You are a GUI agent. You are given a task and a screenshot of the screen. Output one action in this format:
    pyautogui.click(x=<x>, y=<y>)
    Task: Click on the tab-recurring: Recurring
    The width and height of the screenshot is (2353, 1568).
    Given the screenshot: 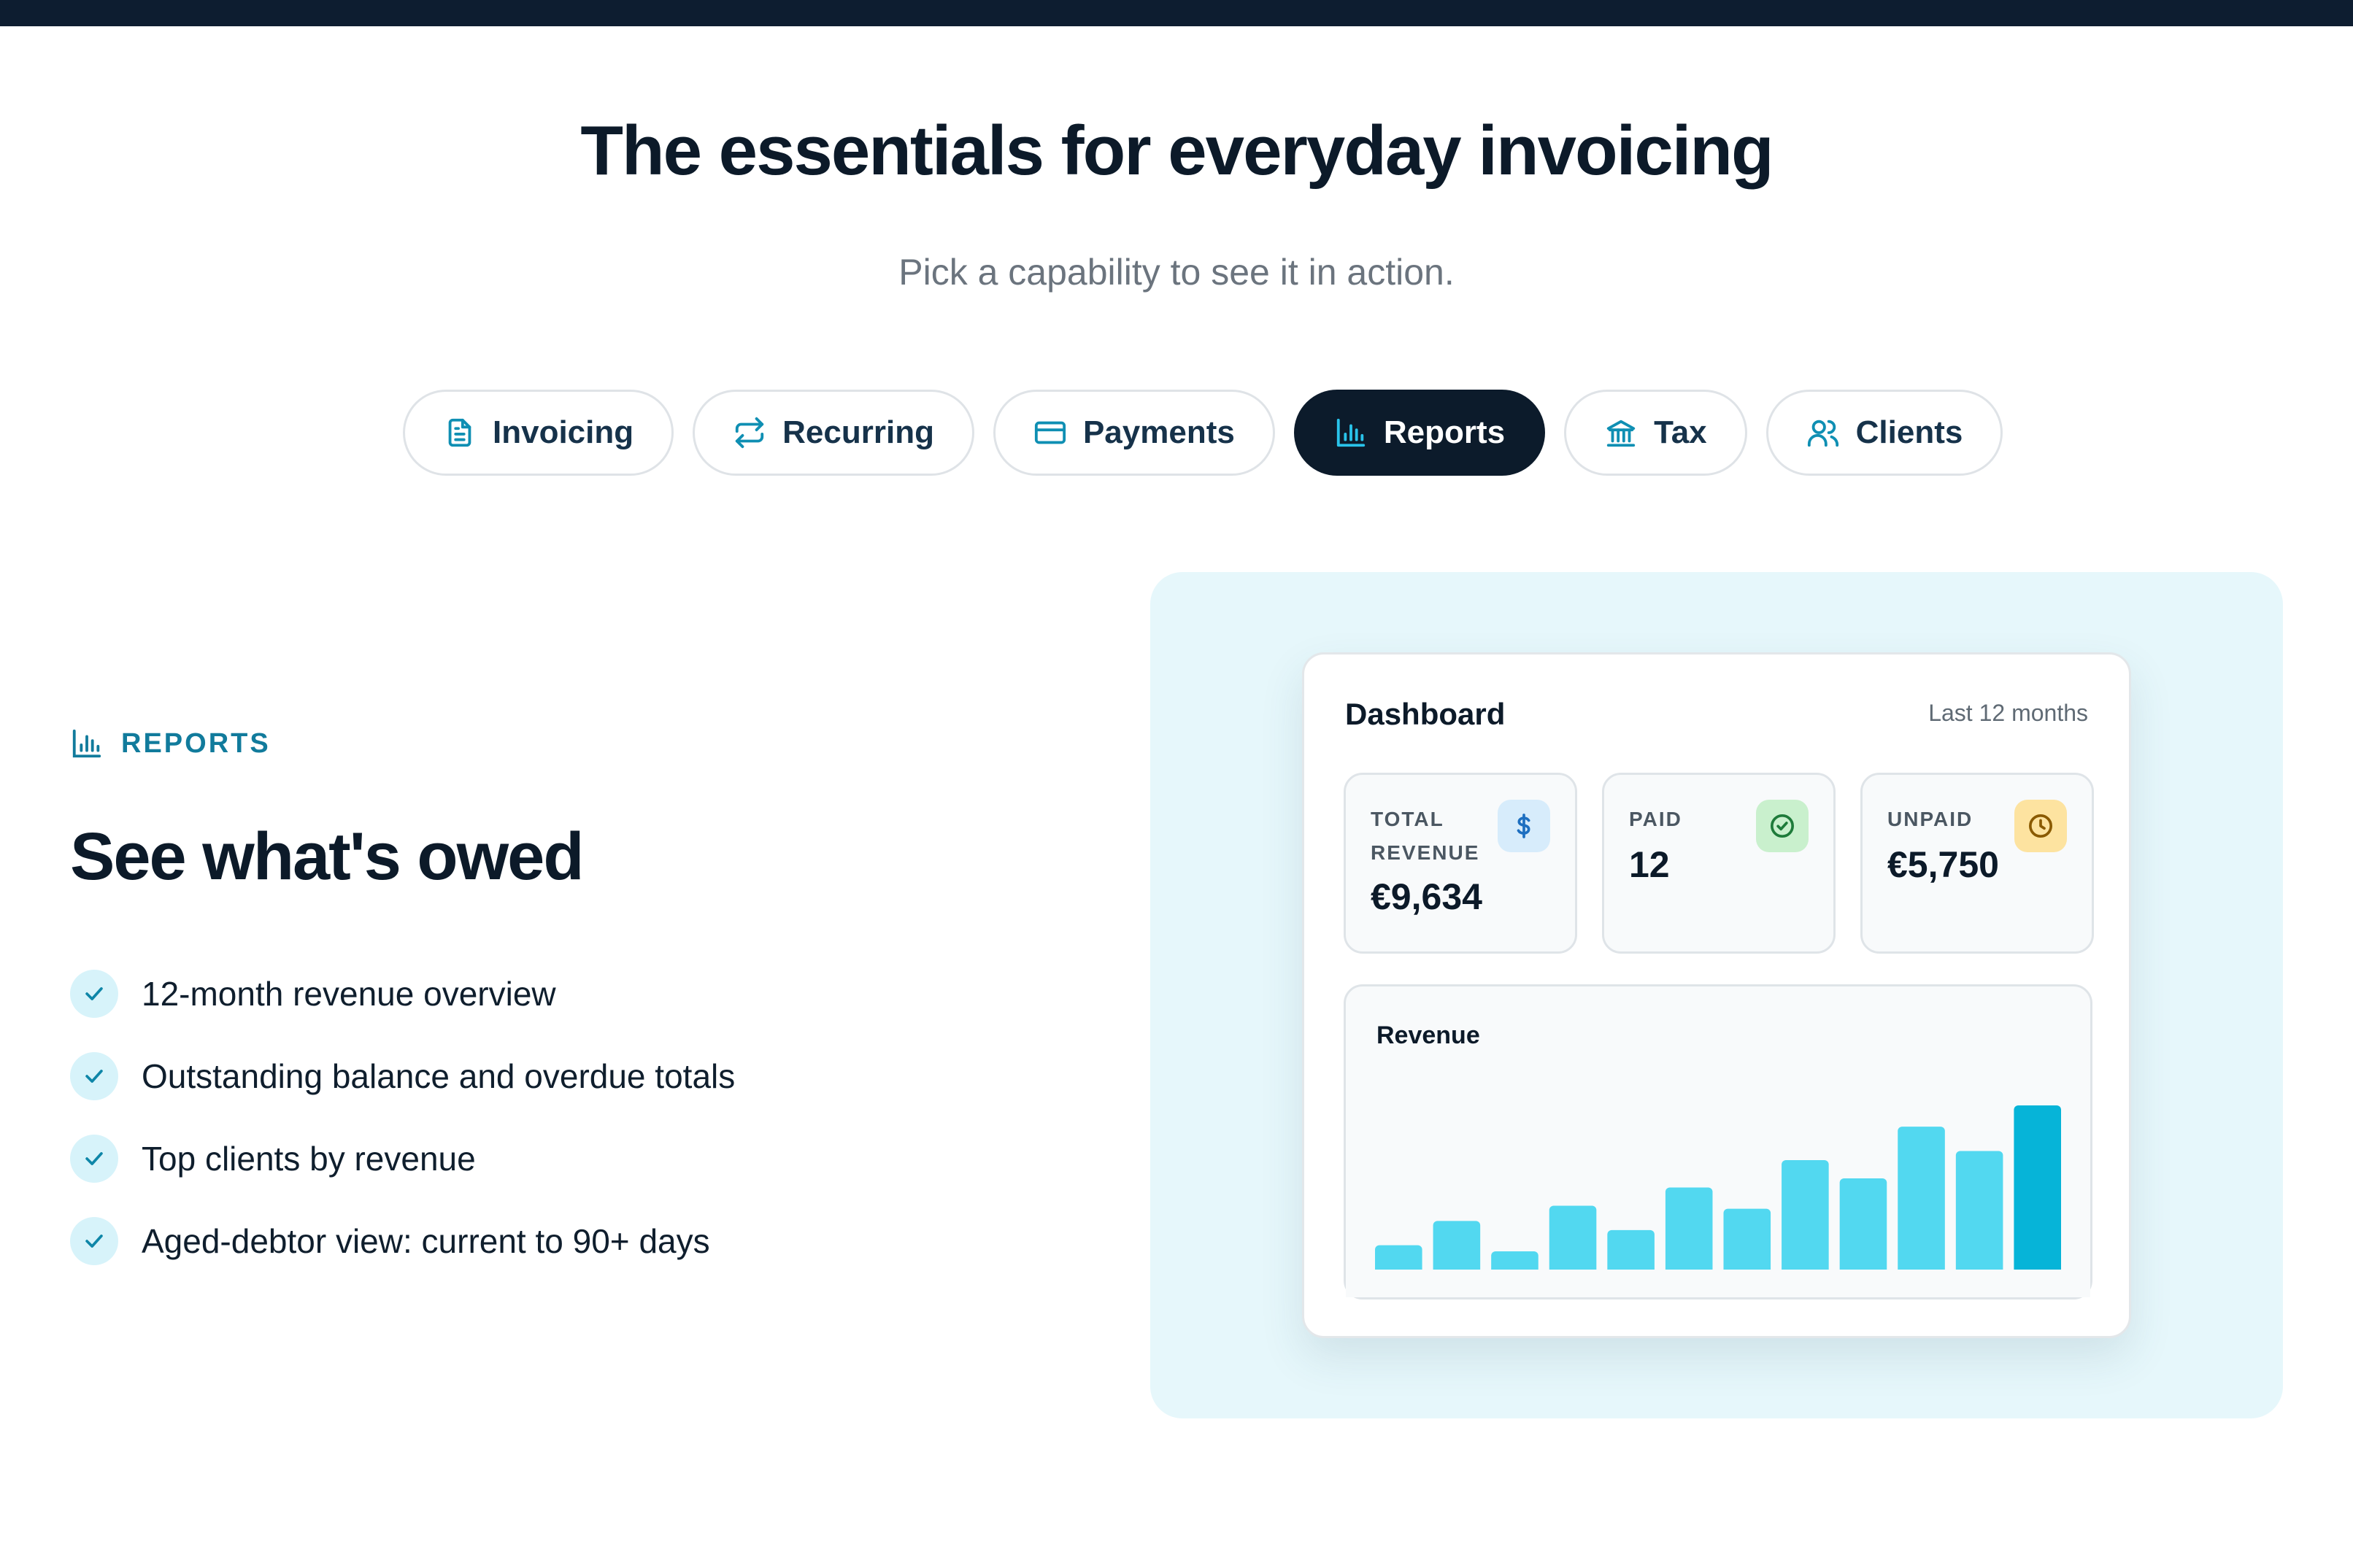 What is the action you would take?
    pyautogui.click(x=833, y=433)
    